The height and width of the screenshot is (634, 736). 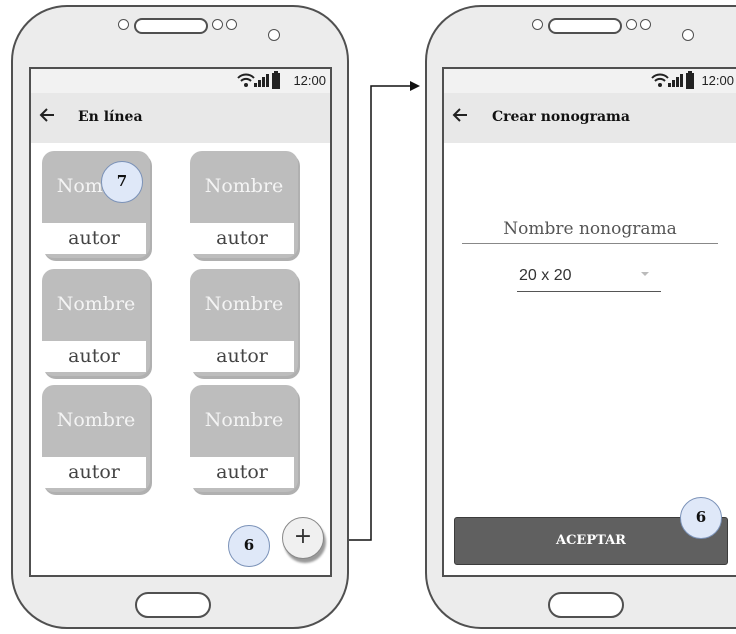 I want to click on app-bar: Crear nonograma, so click(x=590, y=118).